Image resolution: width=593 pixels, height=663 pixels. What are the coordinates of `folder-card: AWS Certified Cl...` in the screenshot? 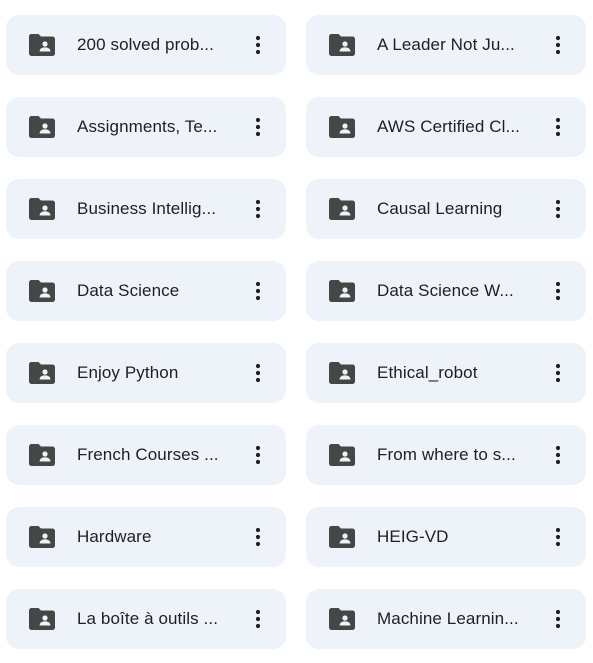 It's located at (446, 127).